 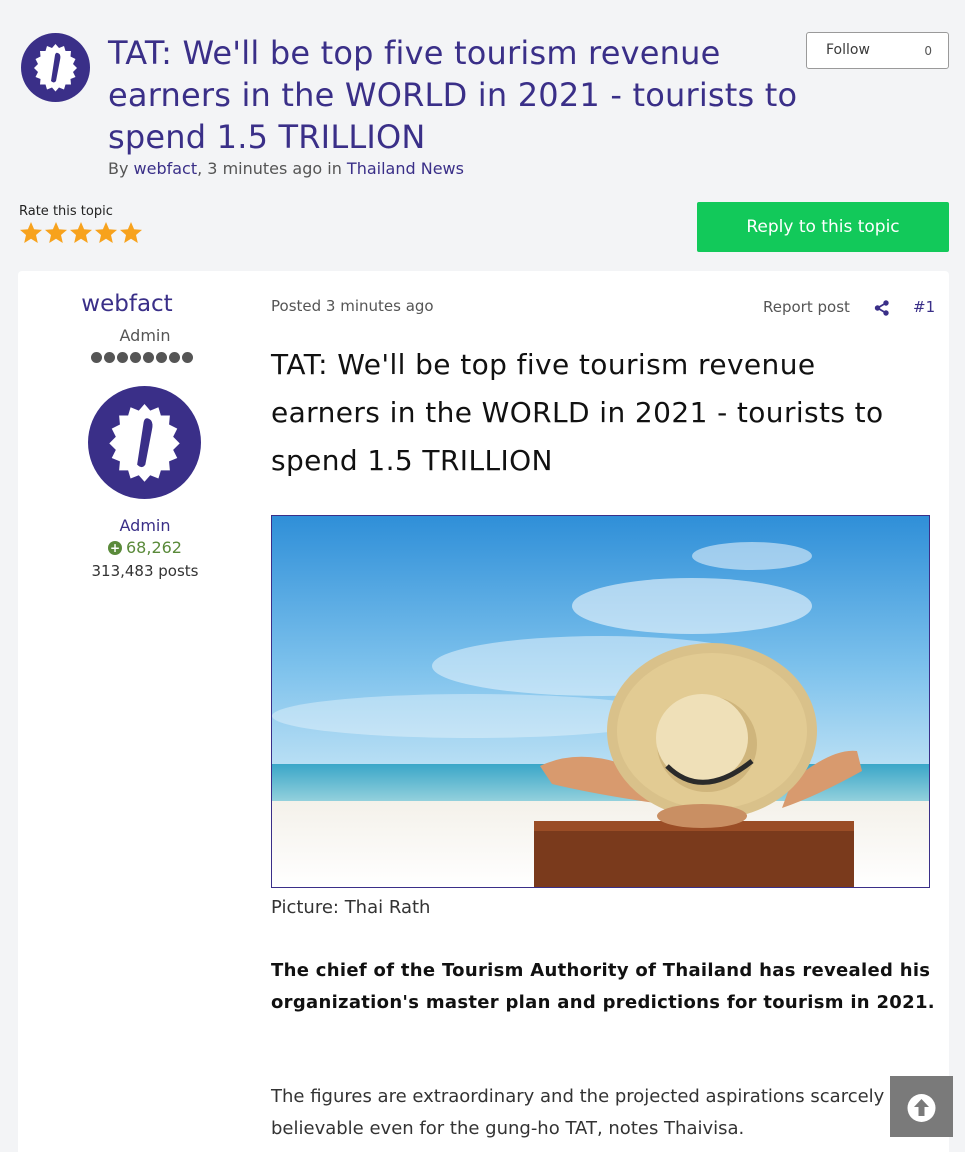 What do you see at coordinates (55, 67) in the screenshot?
I see `site-logo` at bounding box center [55, 67].